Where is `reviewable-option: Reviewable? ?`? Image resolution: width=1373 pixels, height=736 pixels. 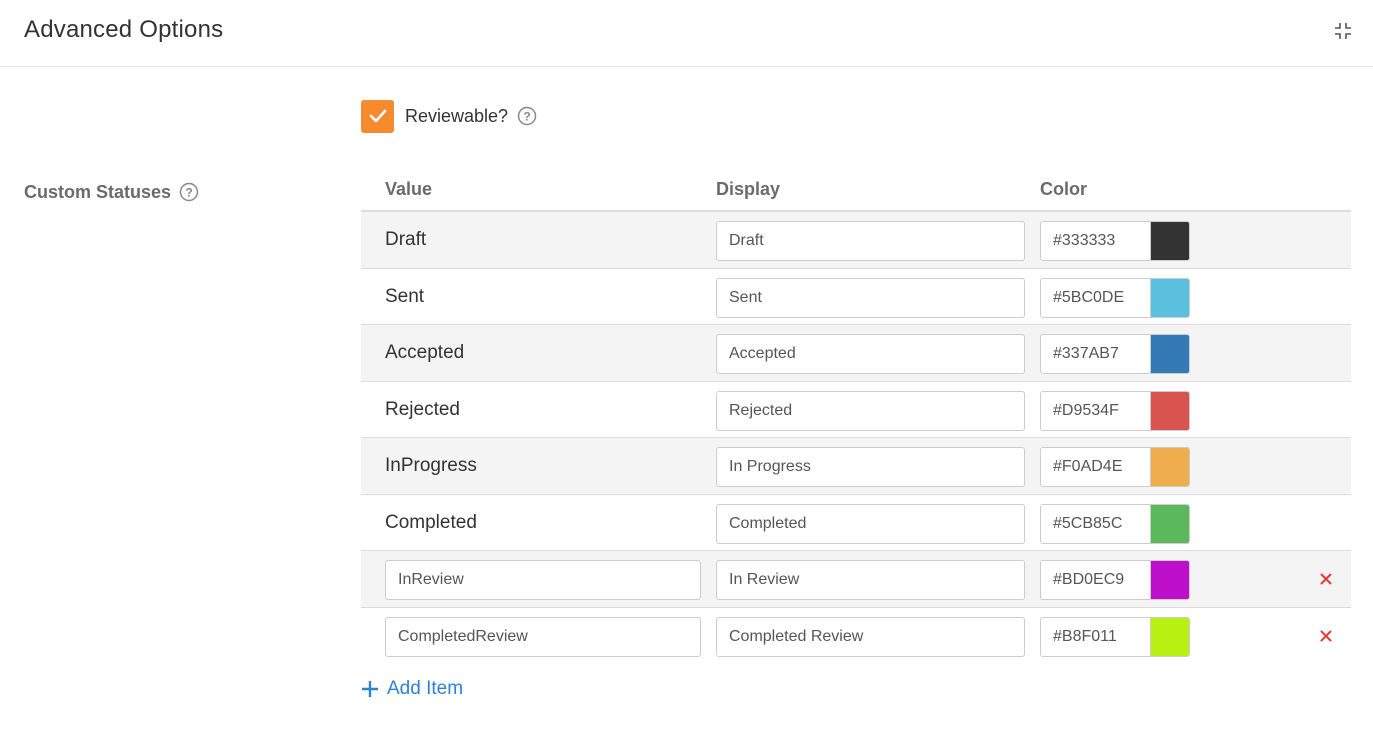 reviewable-option: Reviewable? ? is located at coordinates (449, 116).